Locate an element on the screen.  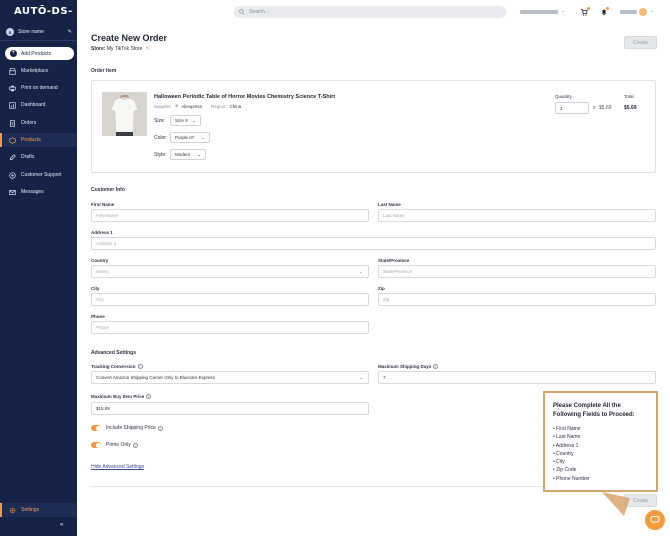
list-item: Last Name is located at coordinates (600, 437).